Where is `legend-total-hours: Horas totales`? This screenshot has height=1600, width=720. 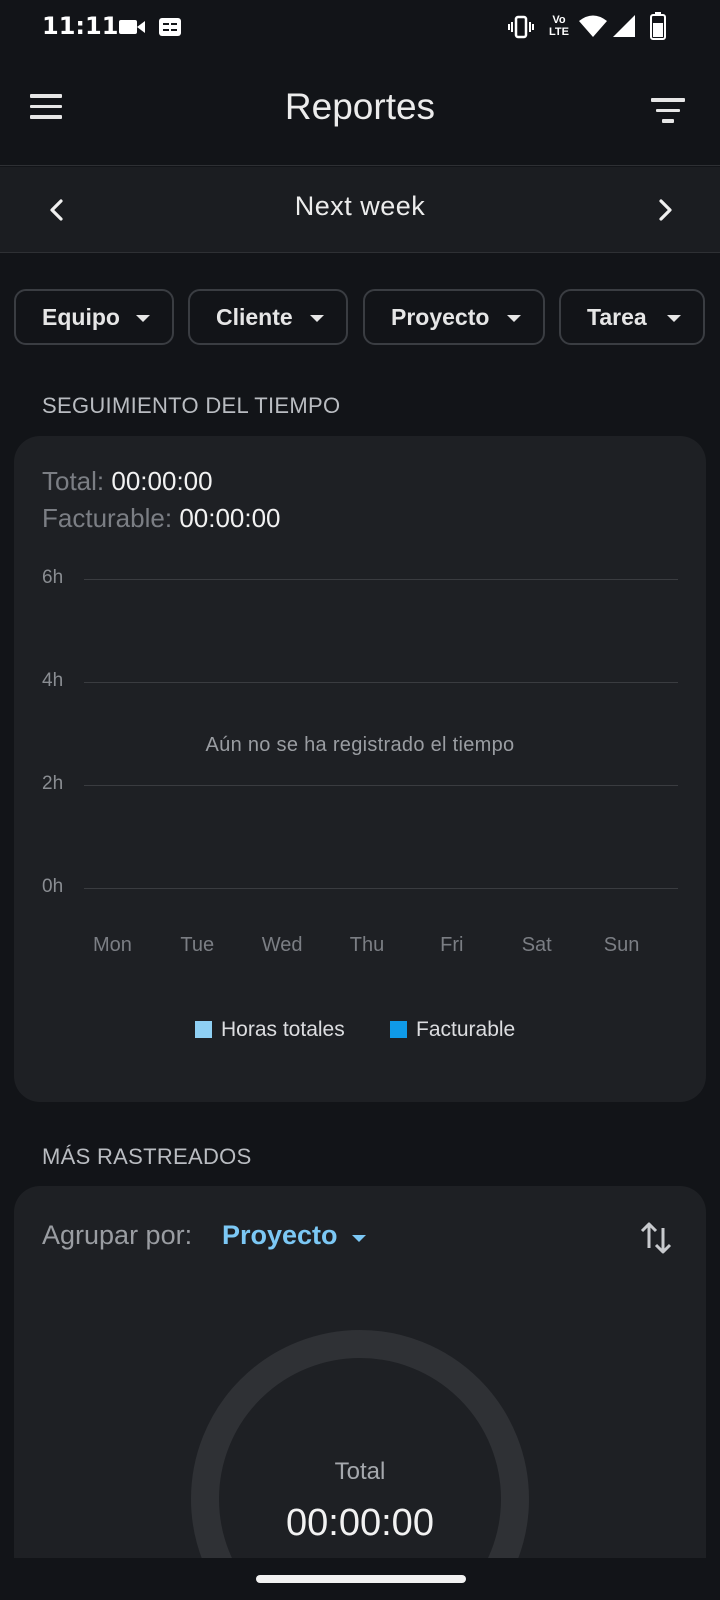 legend-total-hours: Horas totales is located at coordinates (270, 1030).